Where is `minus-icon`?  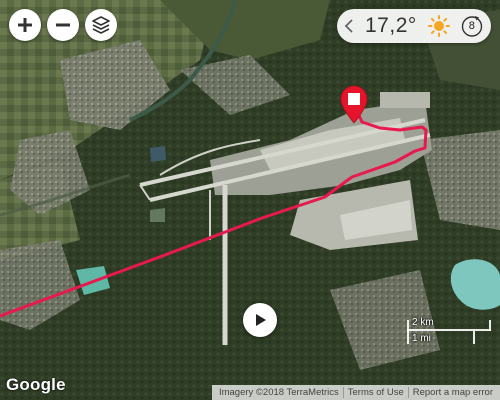
minus-icon is located at coordinates (63, 25).